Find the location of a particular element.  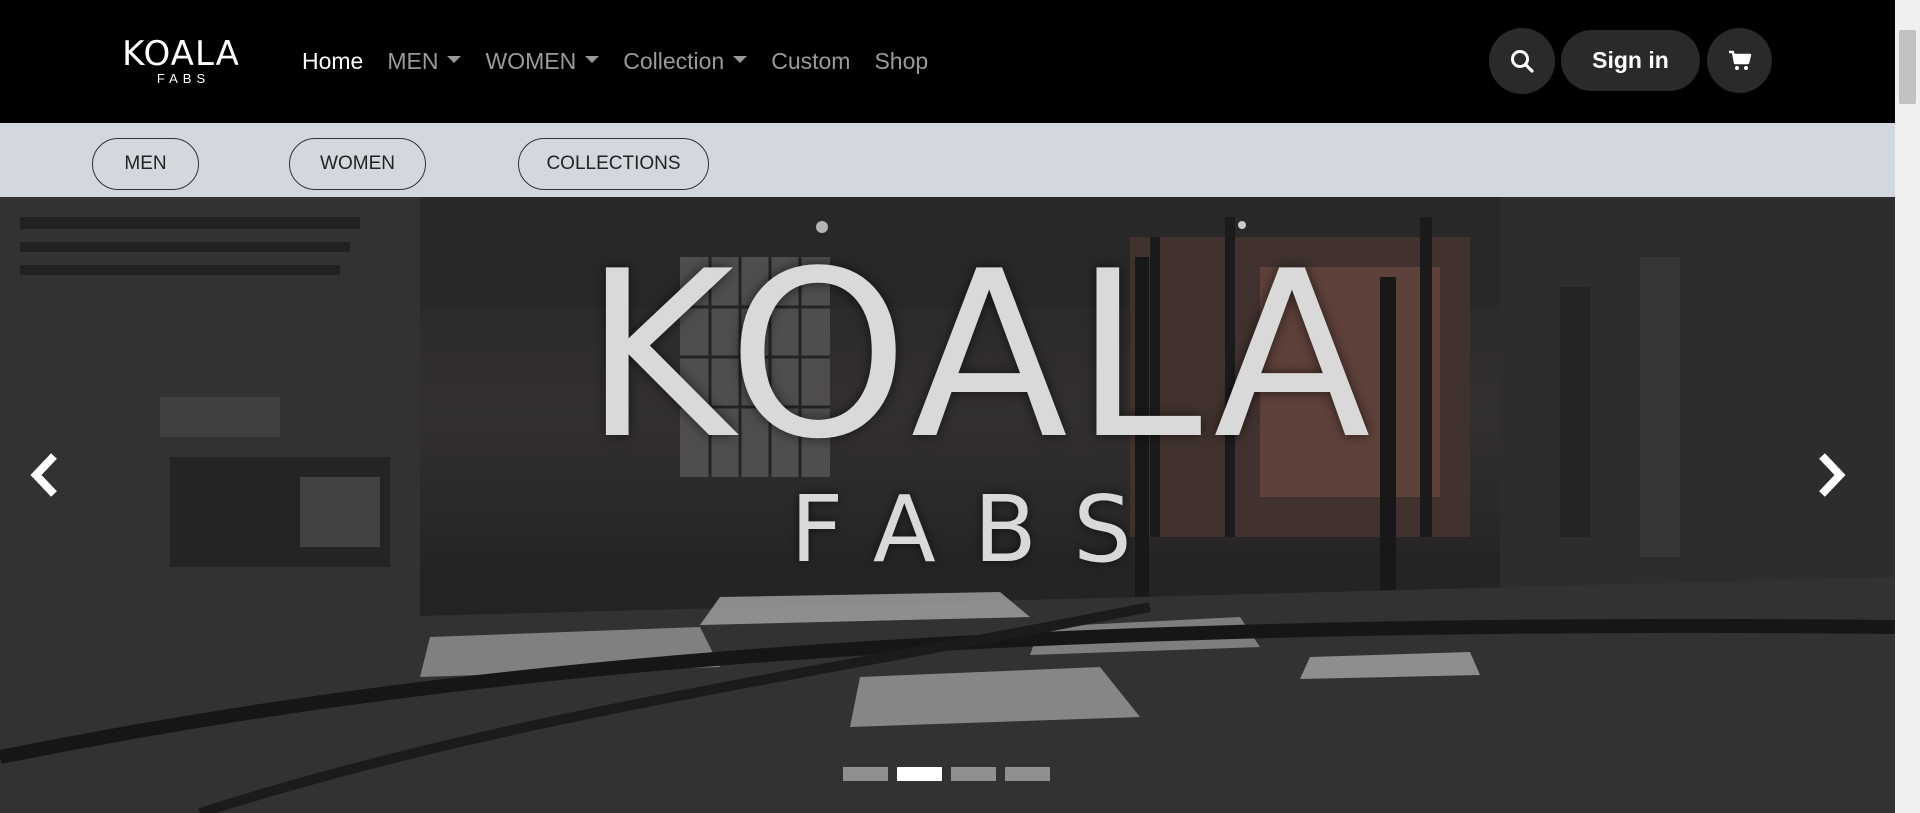

nav-item-label: Custom is located at coordinates (811, 60).